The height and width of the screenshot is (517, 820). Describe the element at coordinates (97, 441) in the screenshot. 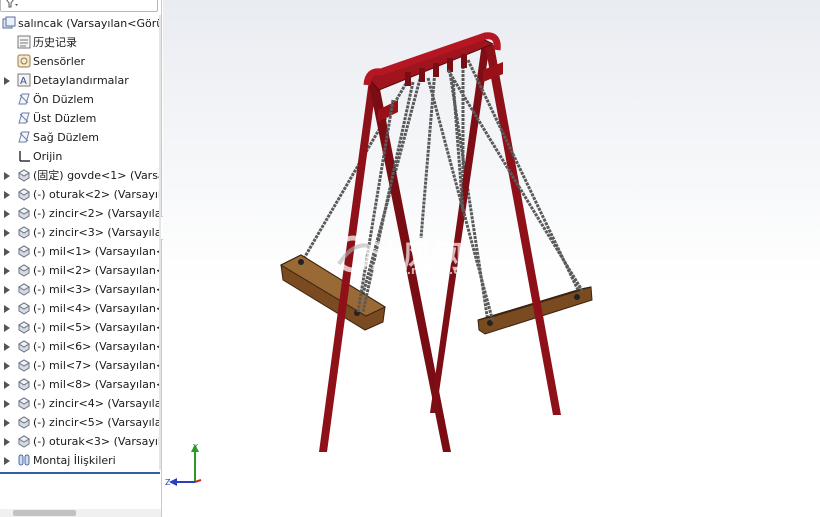

I see `tree-item-label: (-) oturak<3> (Varsayılan<` at that location.